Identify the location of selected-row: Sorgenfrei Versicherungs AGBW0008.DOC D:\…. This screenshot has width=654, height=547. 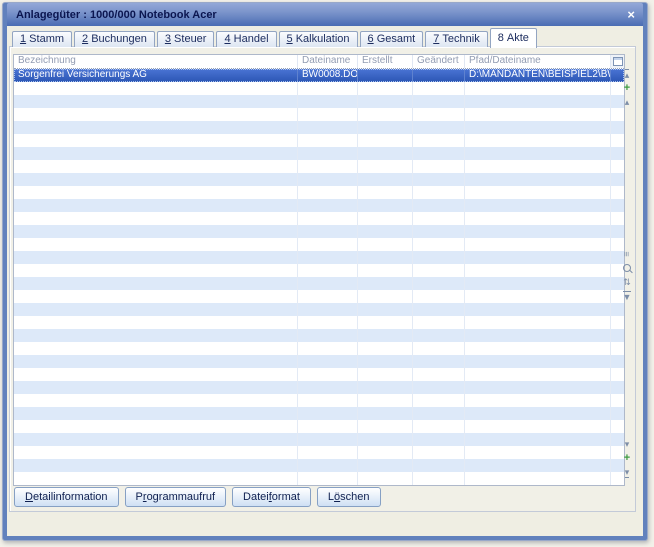
(319, 75).